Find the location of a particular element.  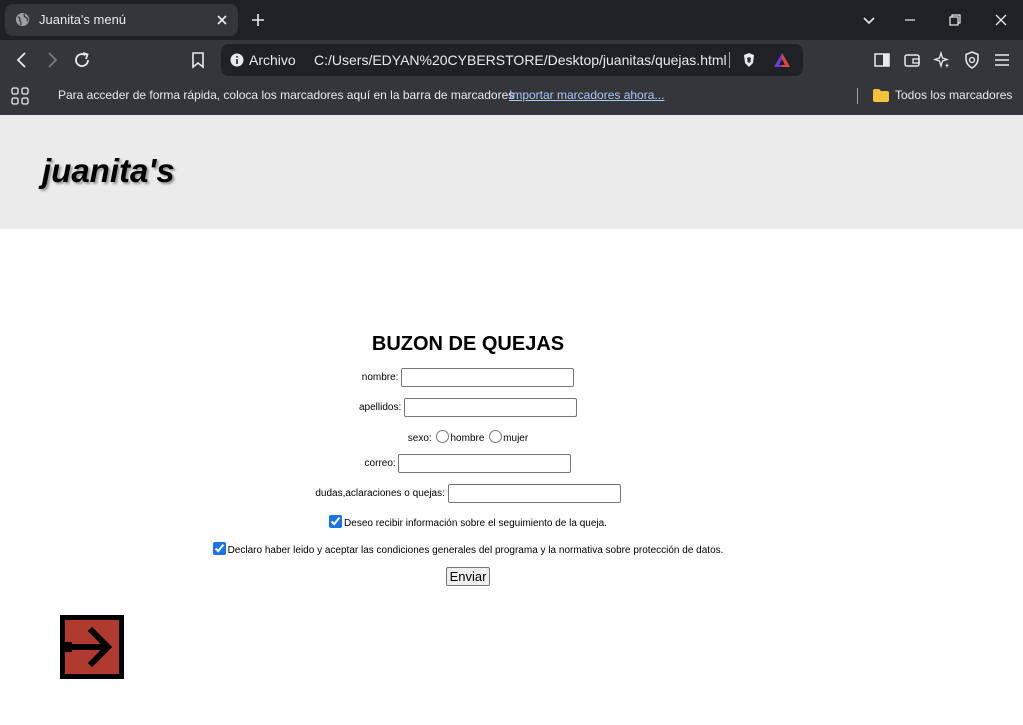

forward-icon is located at coordinates (52, 60).